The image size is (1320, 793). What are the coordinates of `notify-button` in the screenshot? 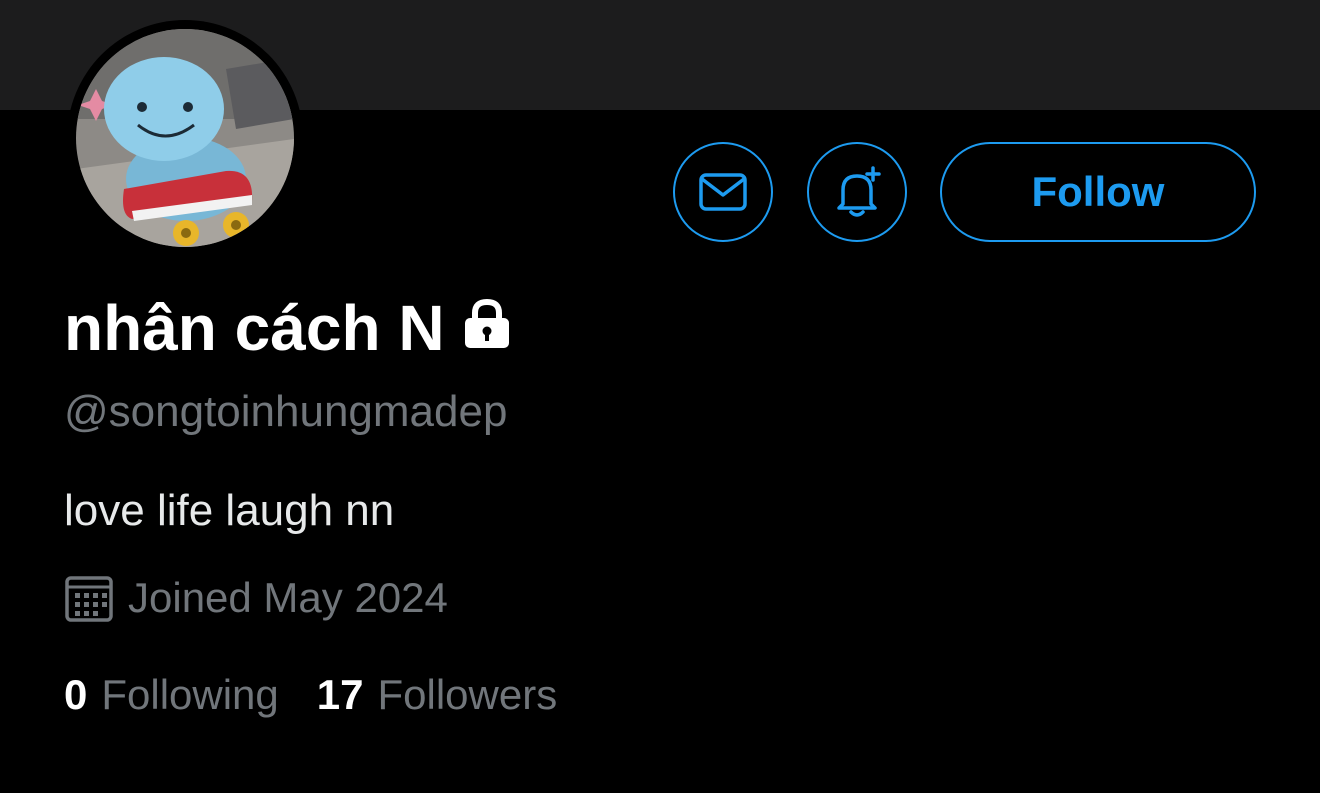 It's located at (857, 192).